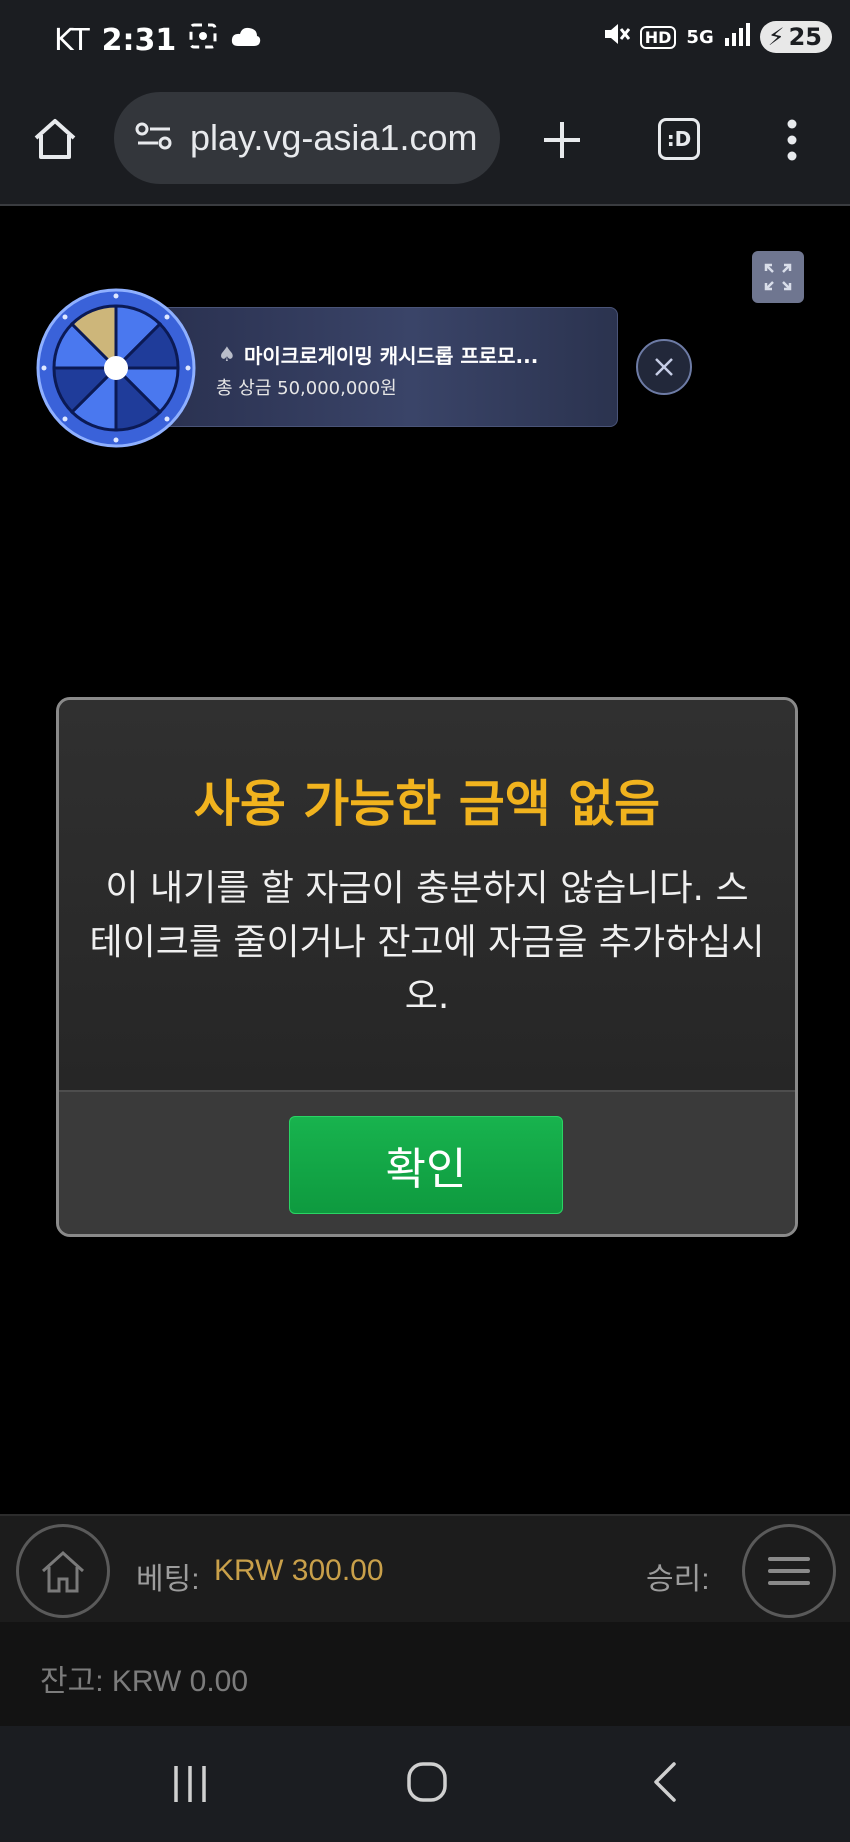  Describe the element at coordinates (168, 1579) in the screenshot. I see `bet-label: 베팅:` at that location.